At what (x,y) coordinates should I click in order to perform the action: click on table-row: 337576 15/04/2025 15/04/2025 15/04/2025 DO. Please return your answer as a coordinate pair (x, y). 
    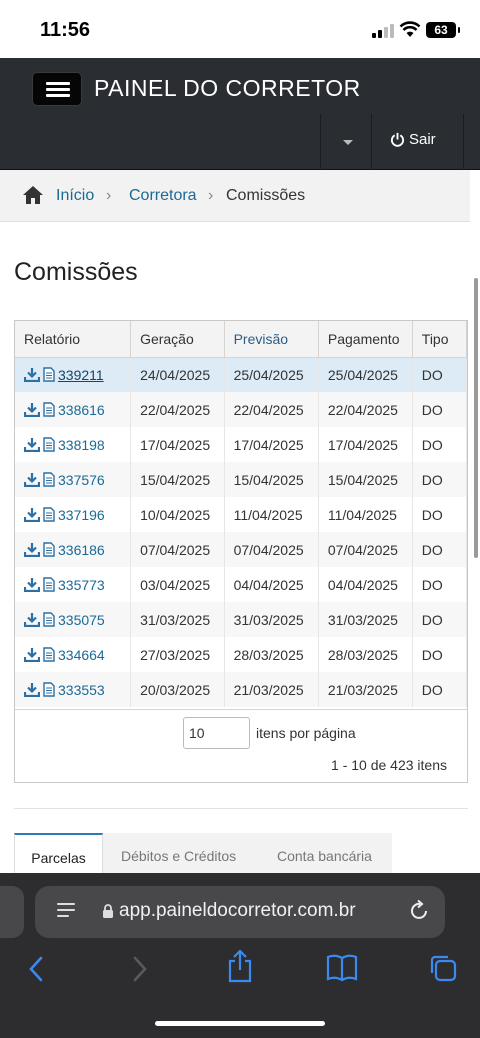
    Looking at the image, I should click on (241, 479).